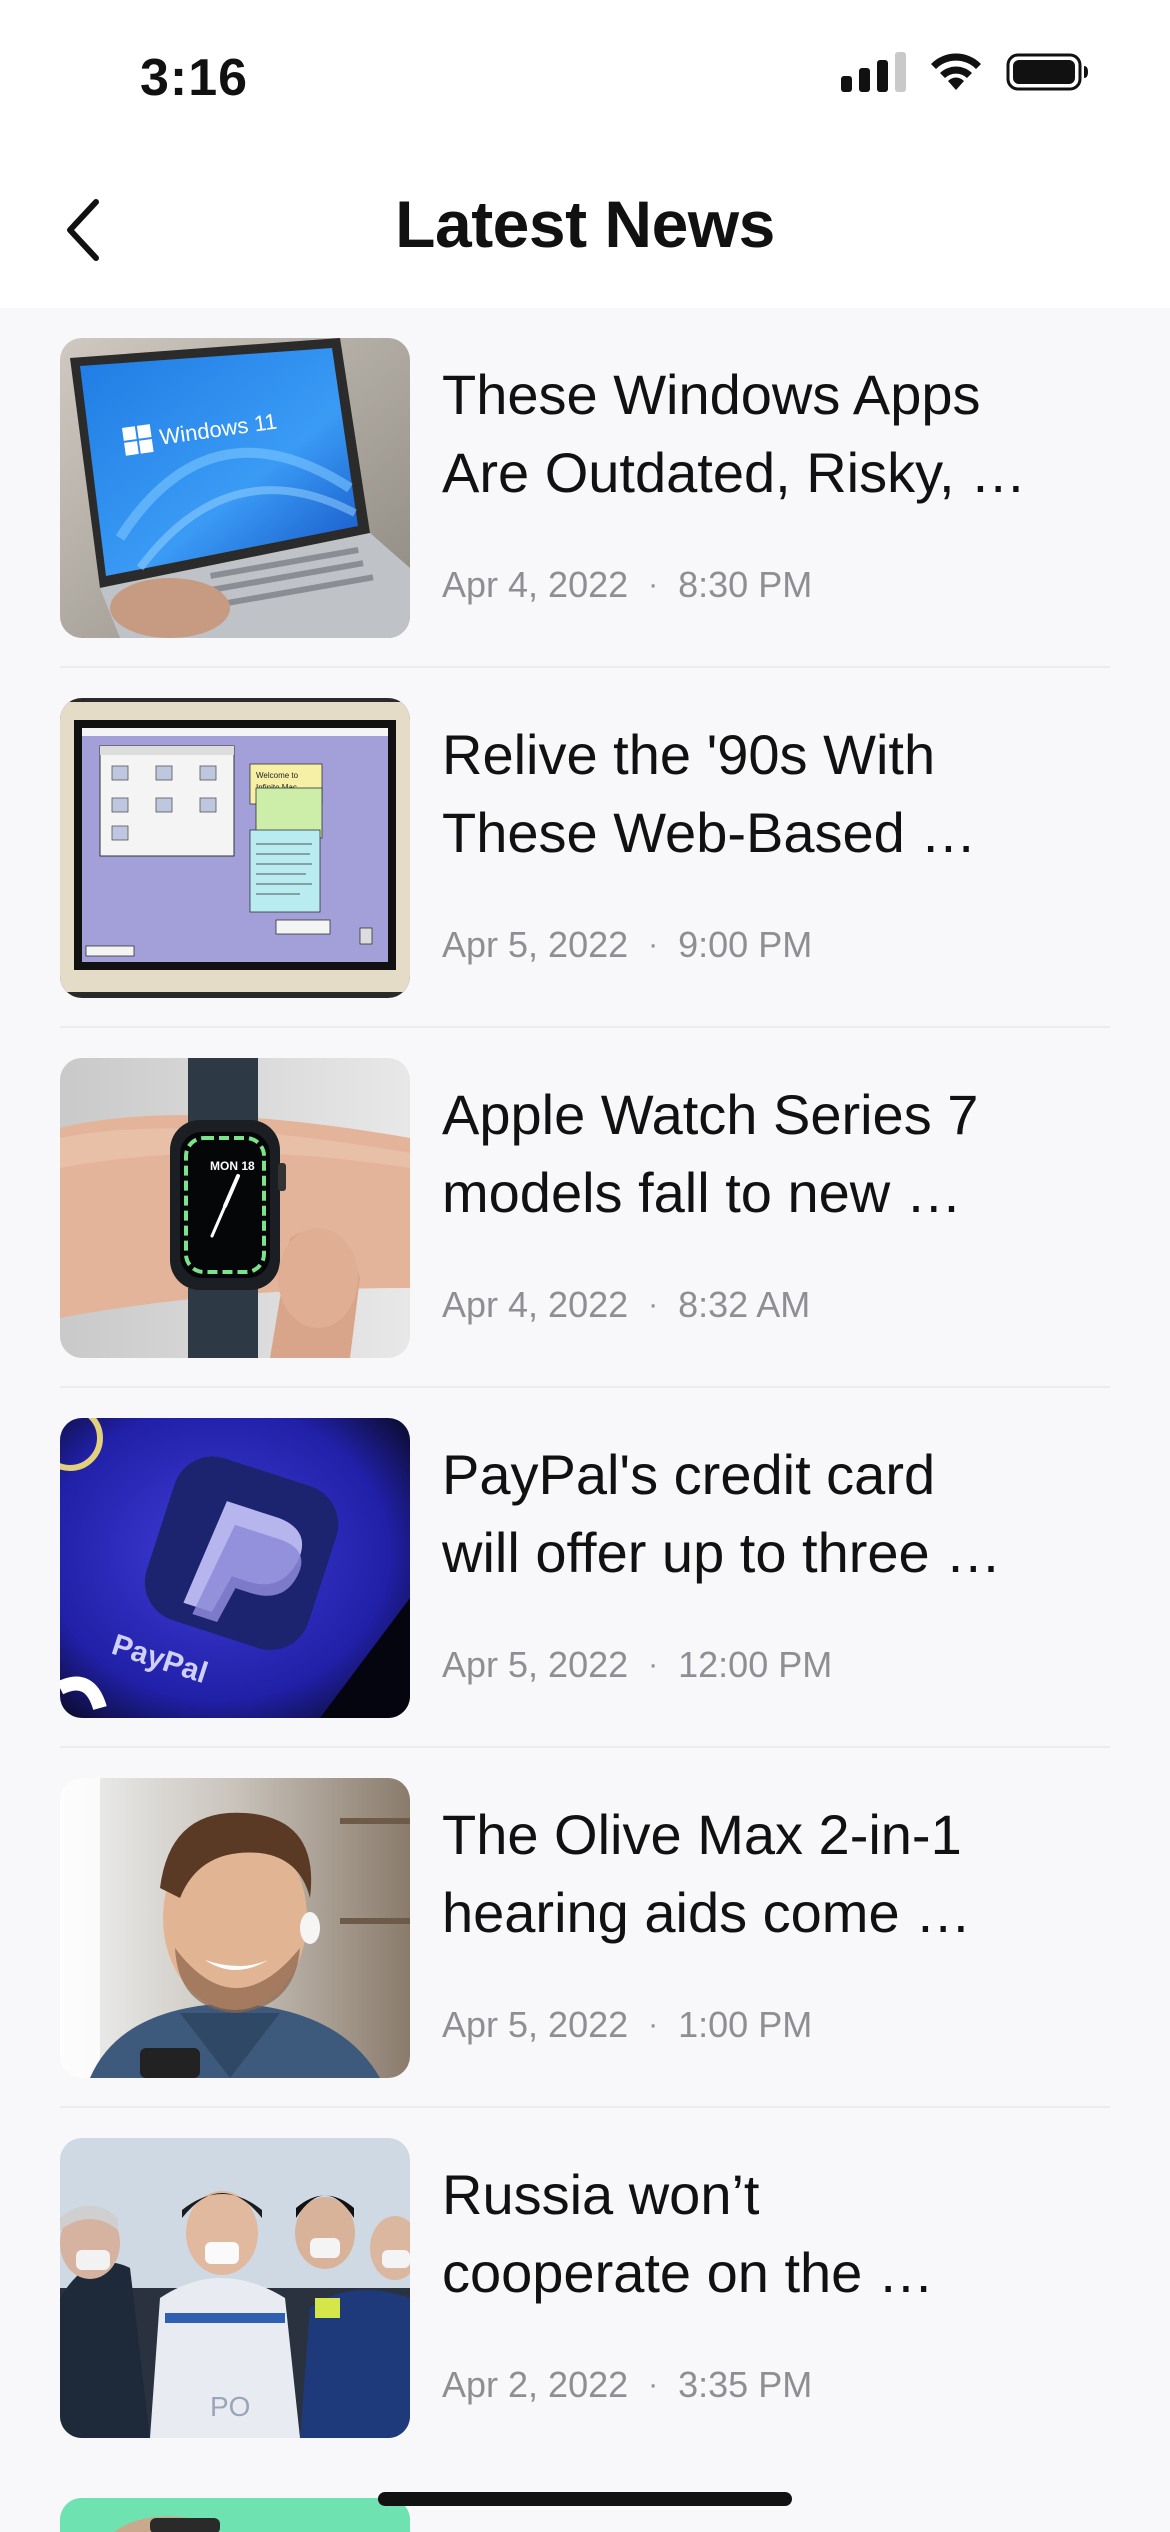 This screenshot has width=1170, height=2532. Describe the element at coordinates (585, 224) in the screenshot. I see `page-title: Latest News` at that location.